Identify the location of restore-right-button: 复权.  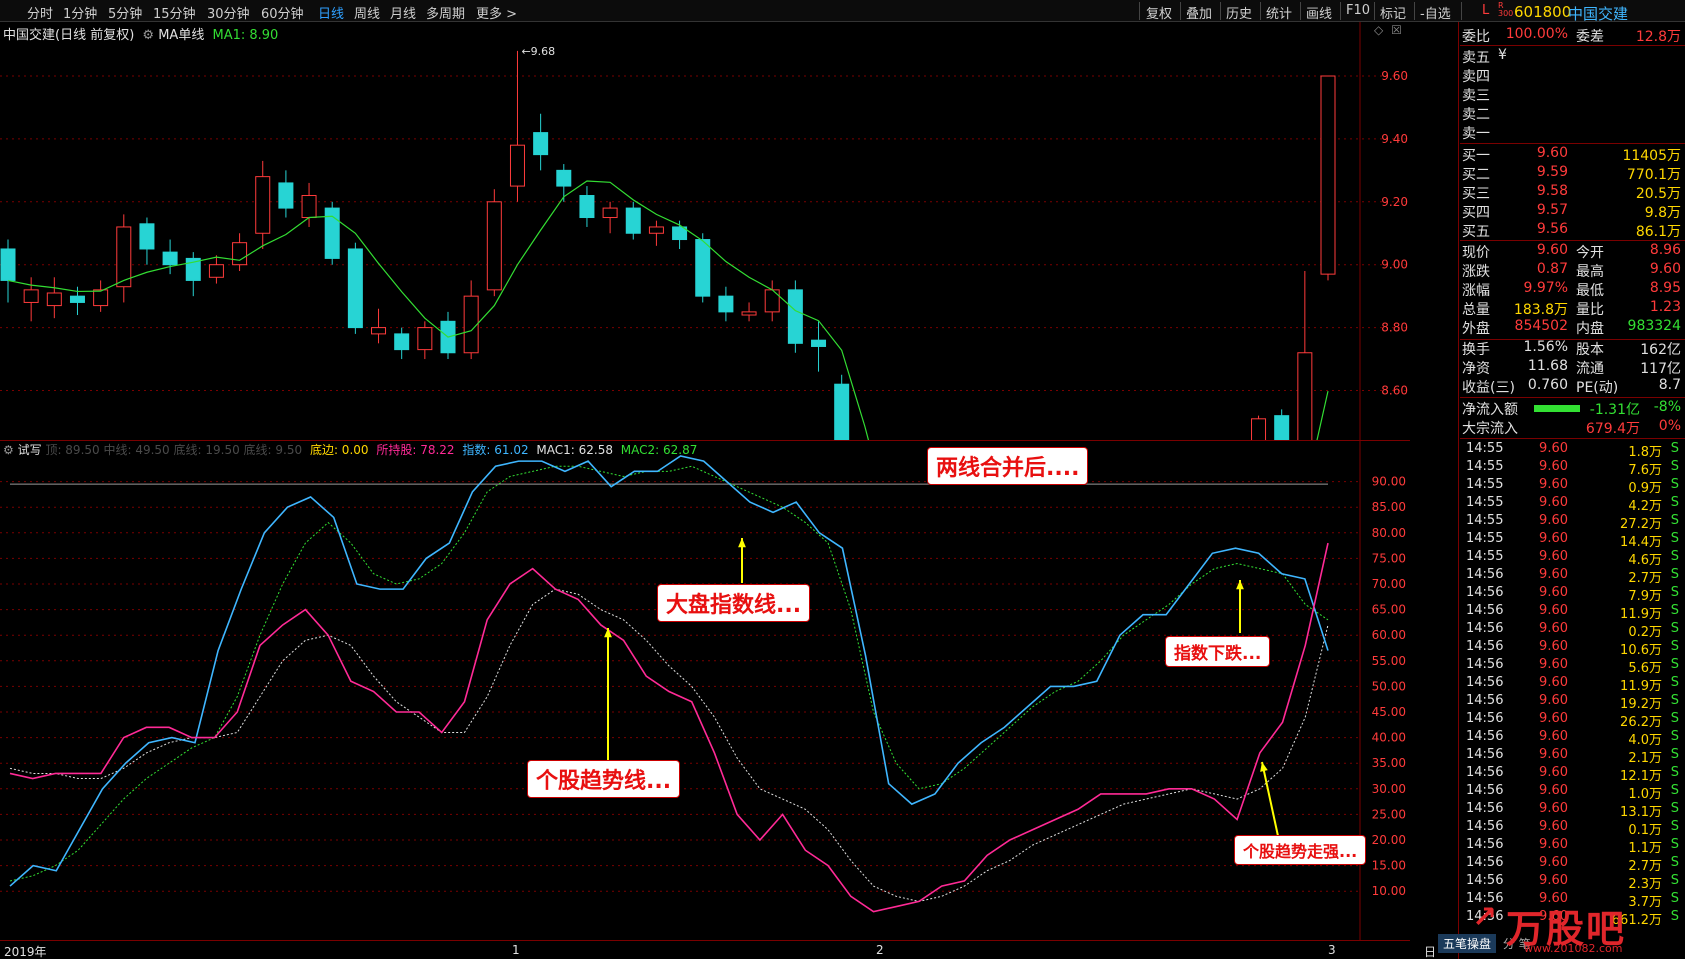
(1159, 12).